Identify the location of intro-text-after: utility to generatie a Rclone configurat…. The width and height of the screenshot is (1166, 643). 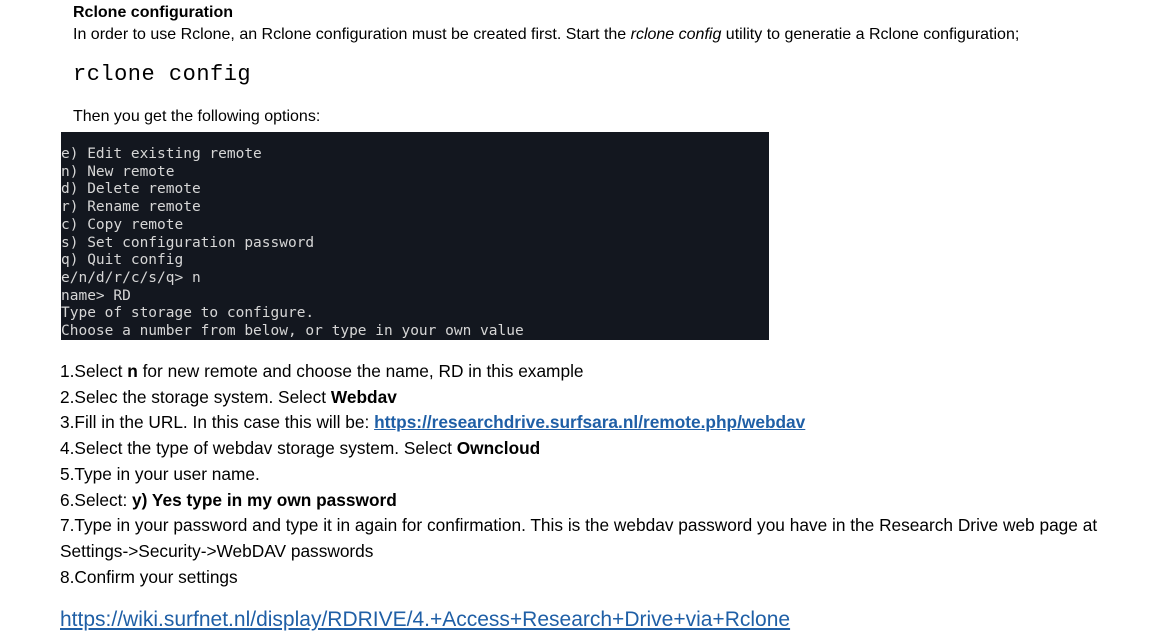
(870, 34).